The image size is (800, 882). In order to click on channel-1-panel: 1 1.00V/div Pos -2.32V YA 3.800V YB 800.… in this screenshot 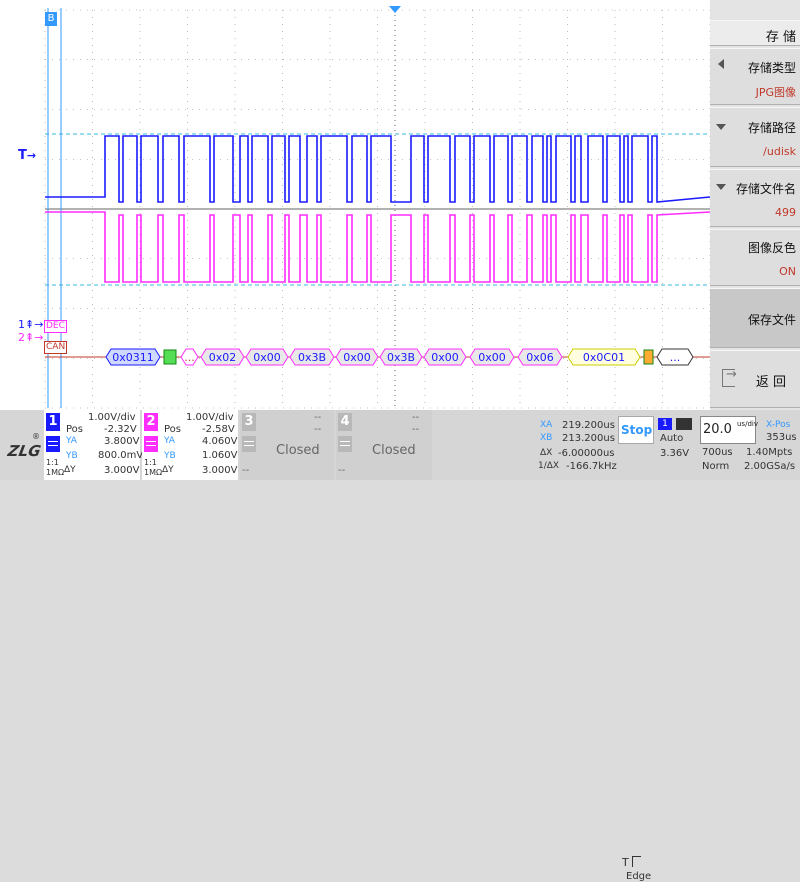, I will do `click(93, 445)`.